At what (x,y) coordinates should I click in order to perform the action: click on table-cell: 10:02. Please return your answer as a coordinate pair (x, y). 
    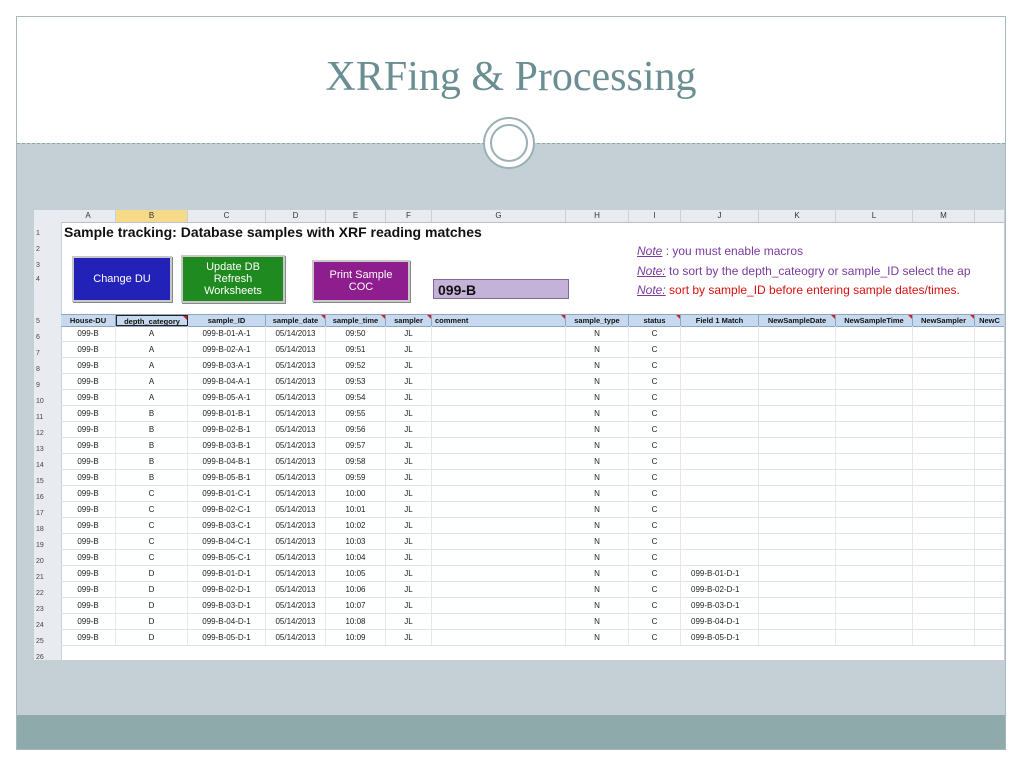
    Looking at the image, I should click on (356, 525).